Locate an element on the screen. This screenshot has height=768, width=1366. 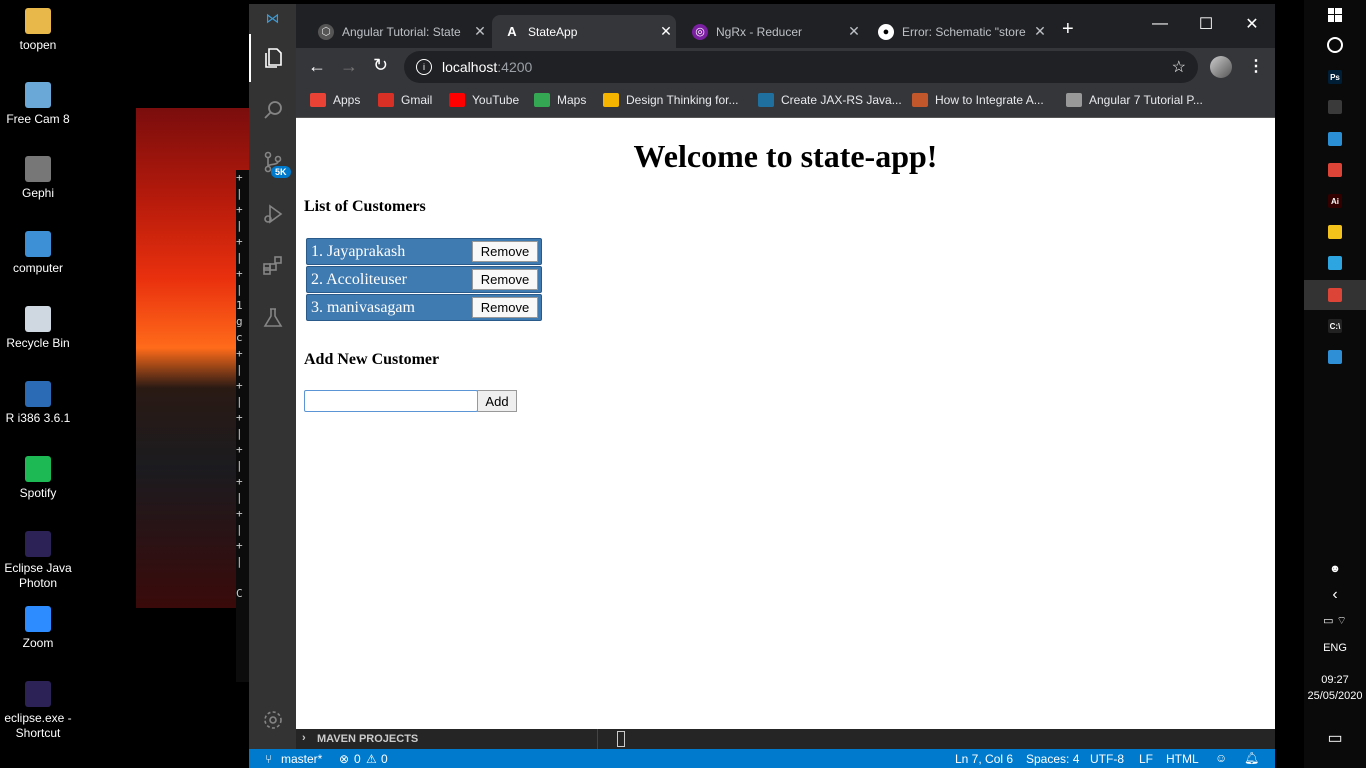
network-app-icon is located at coordinates (1335, 139).